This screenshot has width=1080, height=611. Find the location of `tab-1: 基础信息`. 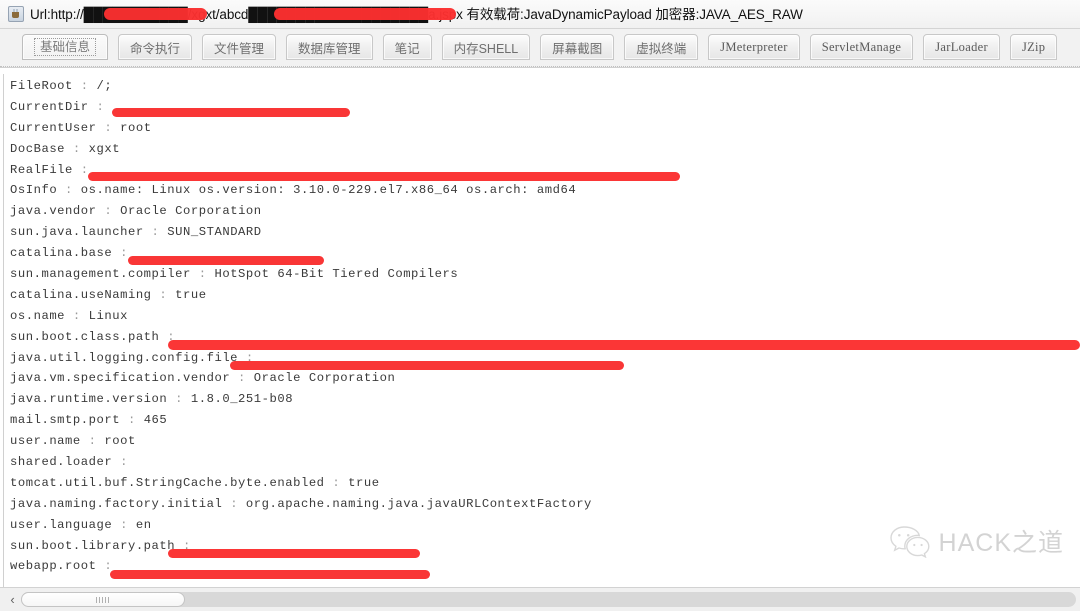

tab-1: 基础信息 is located at coordinates (65, 47).